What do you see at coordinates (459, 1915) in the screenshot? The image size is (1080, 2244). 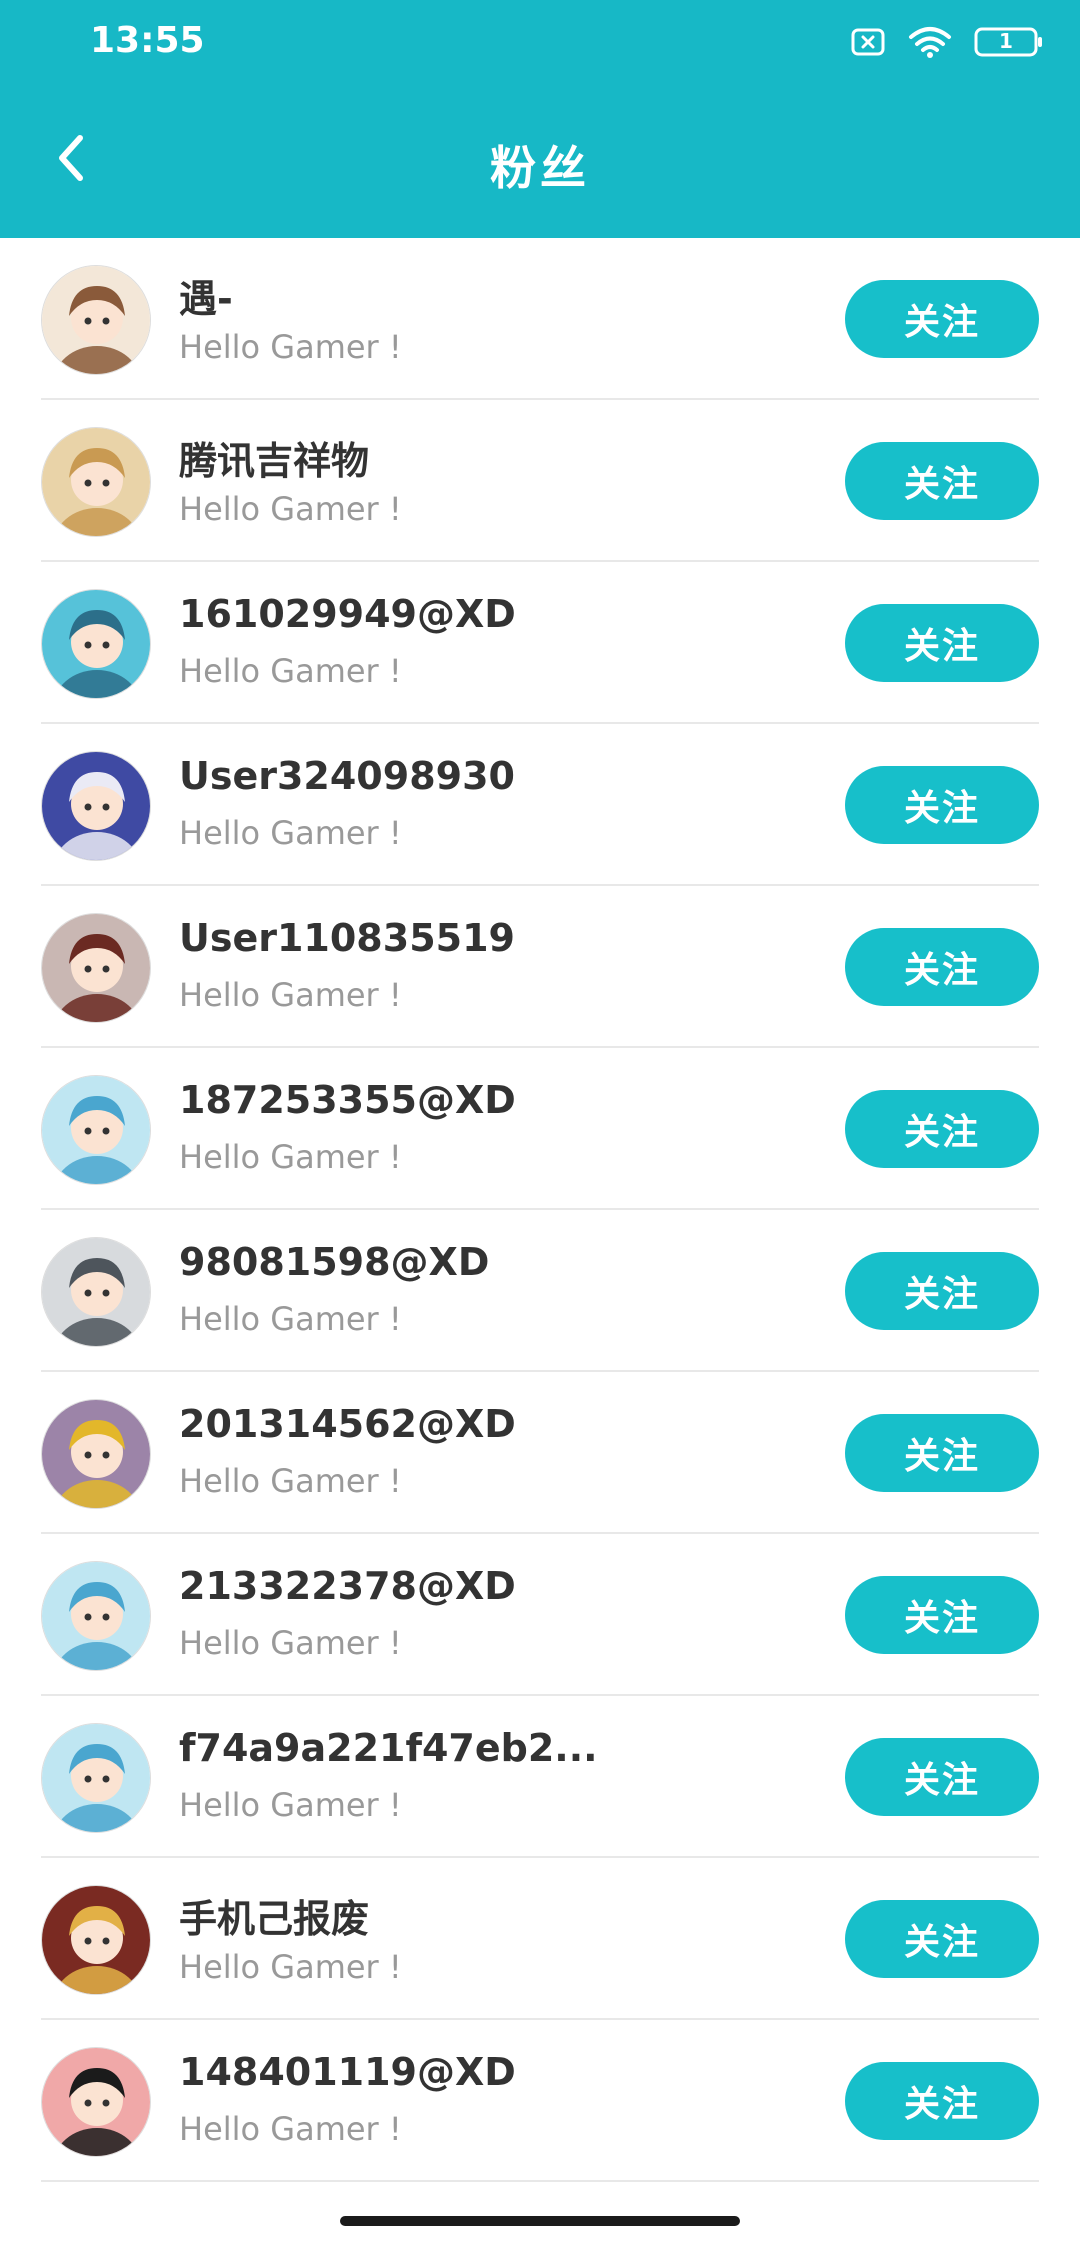 I see `user-name: 手机己报废` at bounding box center [459, 1915].